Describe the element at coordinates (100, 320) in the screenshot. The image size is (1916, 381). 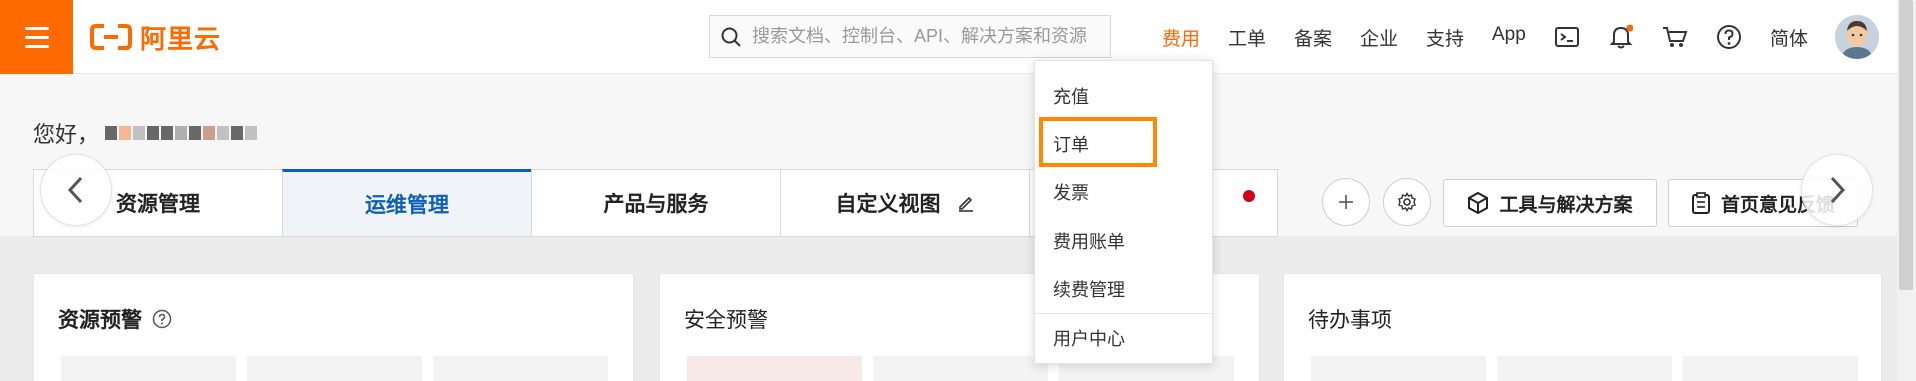
I see `card-title-text: 资源预警` at that location.